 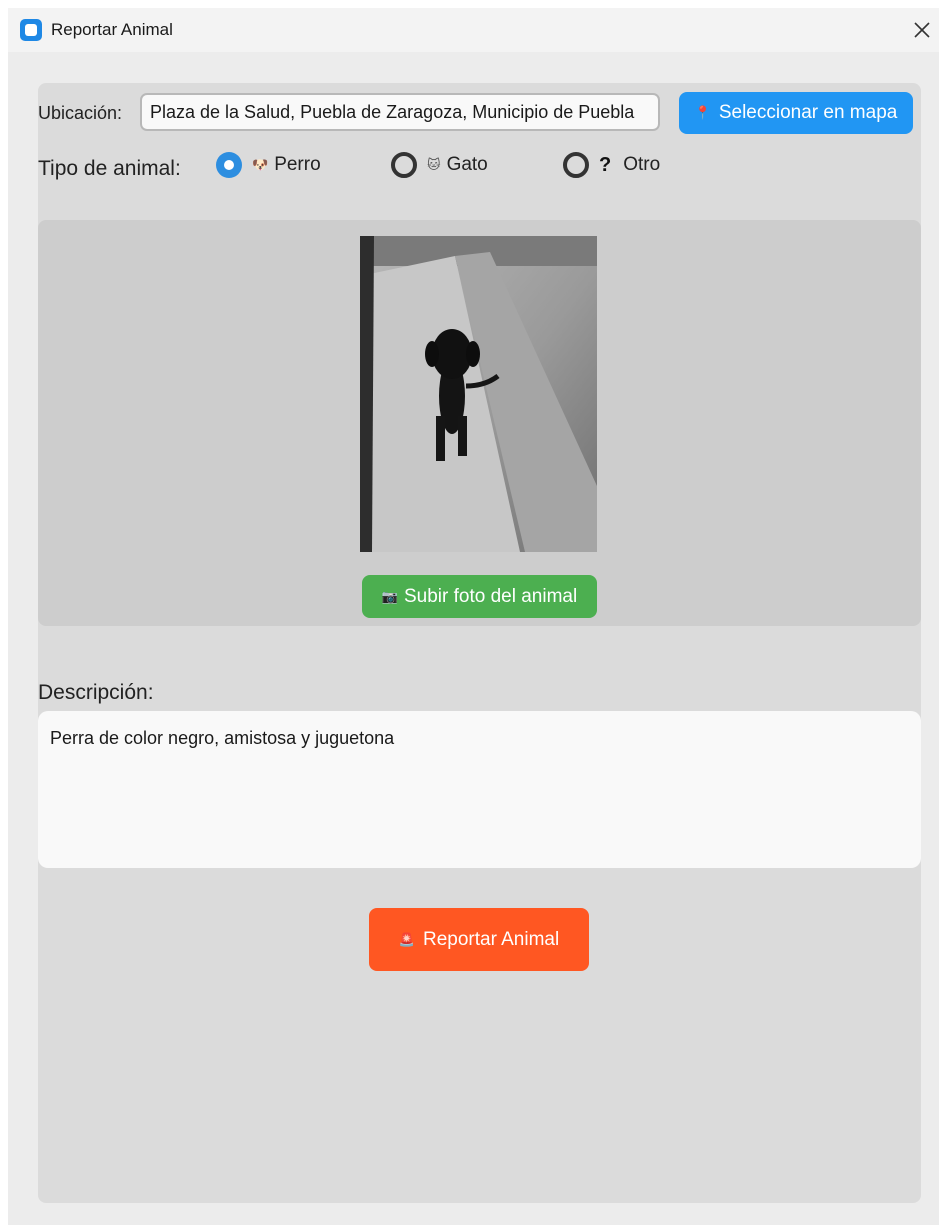 I want to click on radio-perro-label: Perro, so click(x=297, y=164).